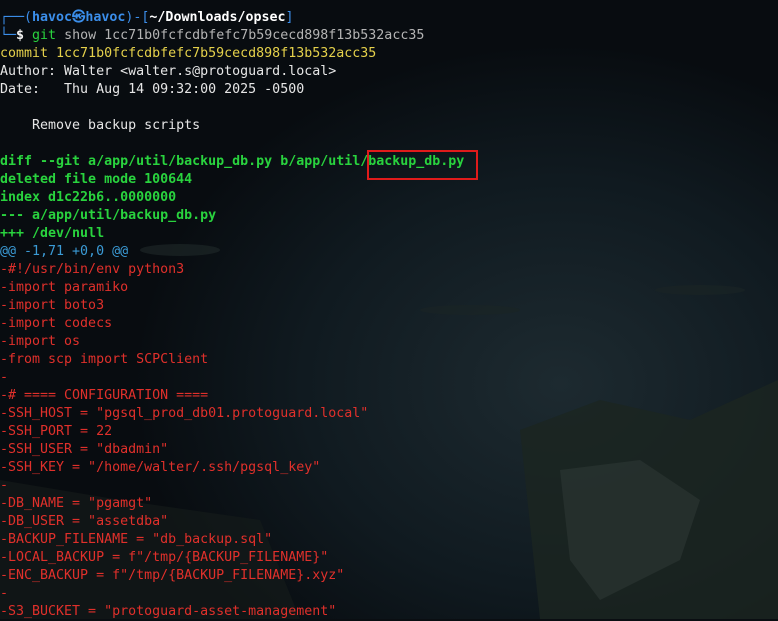 The image size is (778, 621). Describe the element at coordinates (108, 215) in the screenshot. I see `minus-file-line: --- a/app/util/backup_db.py` at that location.